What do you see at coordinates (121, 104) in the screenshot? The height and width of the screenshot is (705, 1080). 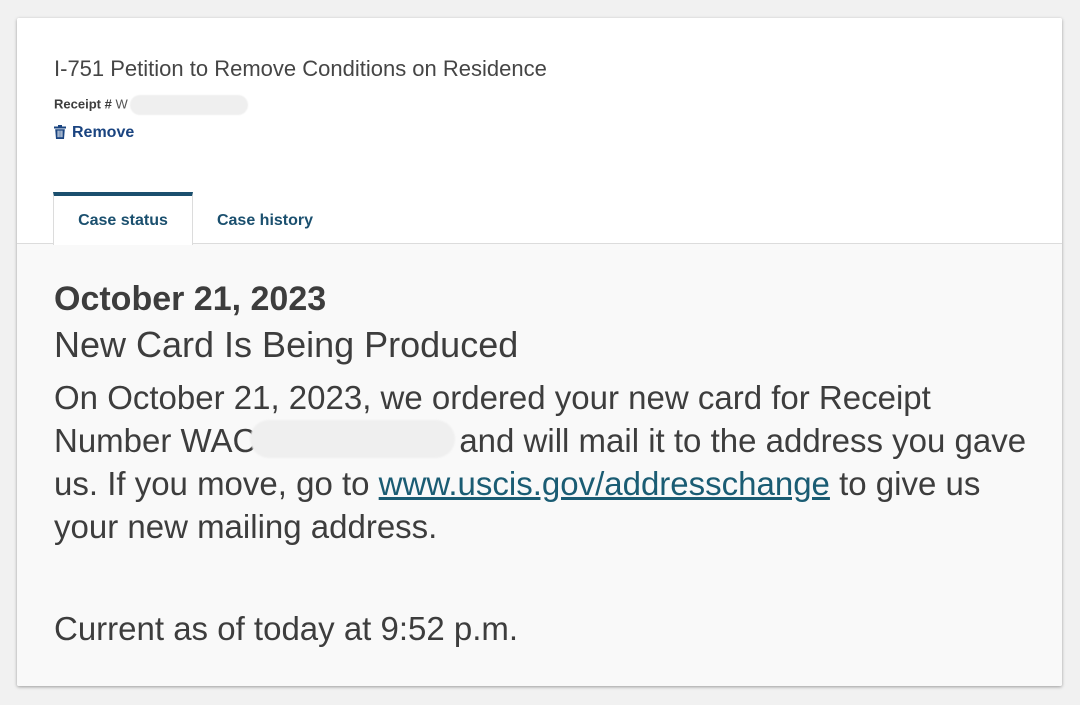 I see `receipt-number: W` at bounding box center [121, 104].